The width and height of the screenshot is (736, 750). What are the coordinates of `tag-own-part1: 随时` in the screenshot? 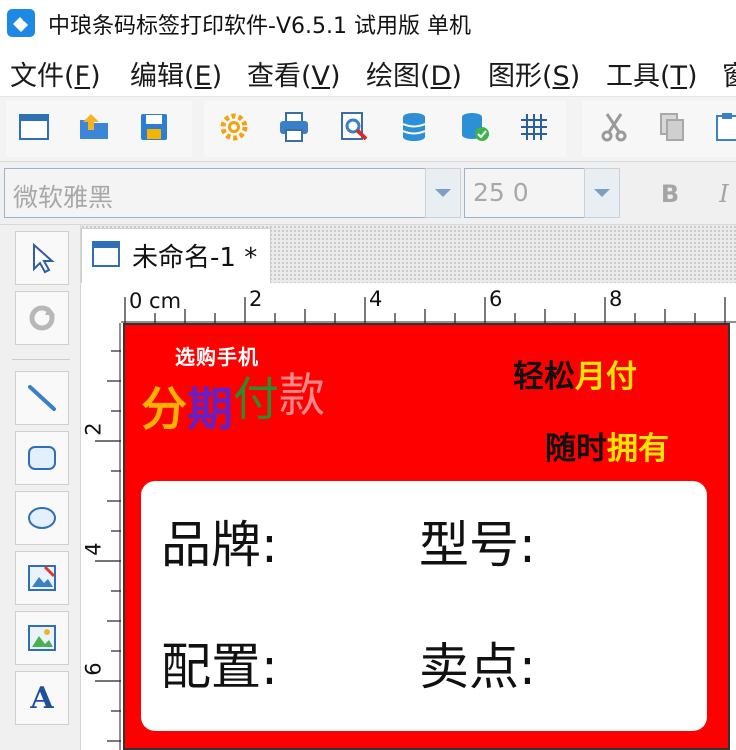 It's located at (576, 449).